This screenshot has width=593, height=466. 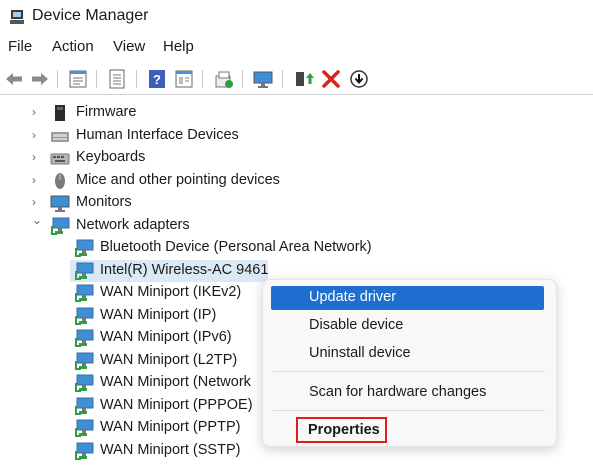 What do you see at coordinates (407, 326) in the screenshot?
I see `disable-device-menu-item: Disable device` at bounding box center [407, 326].